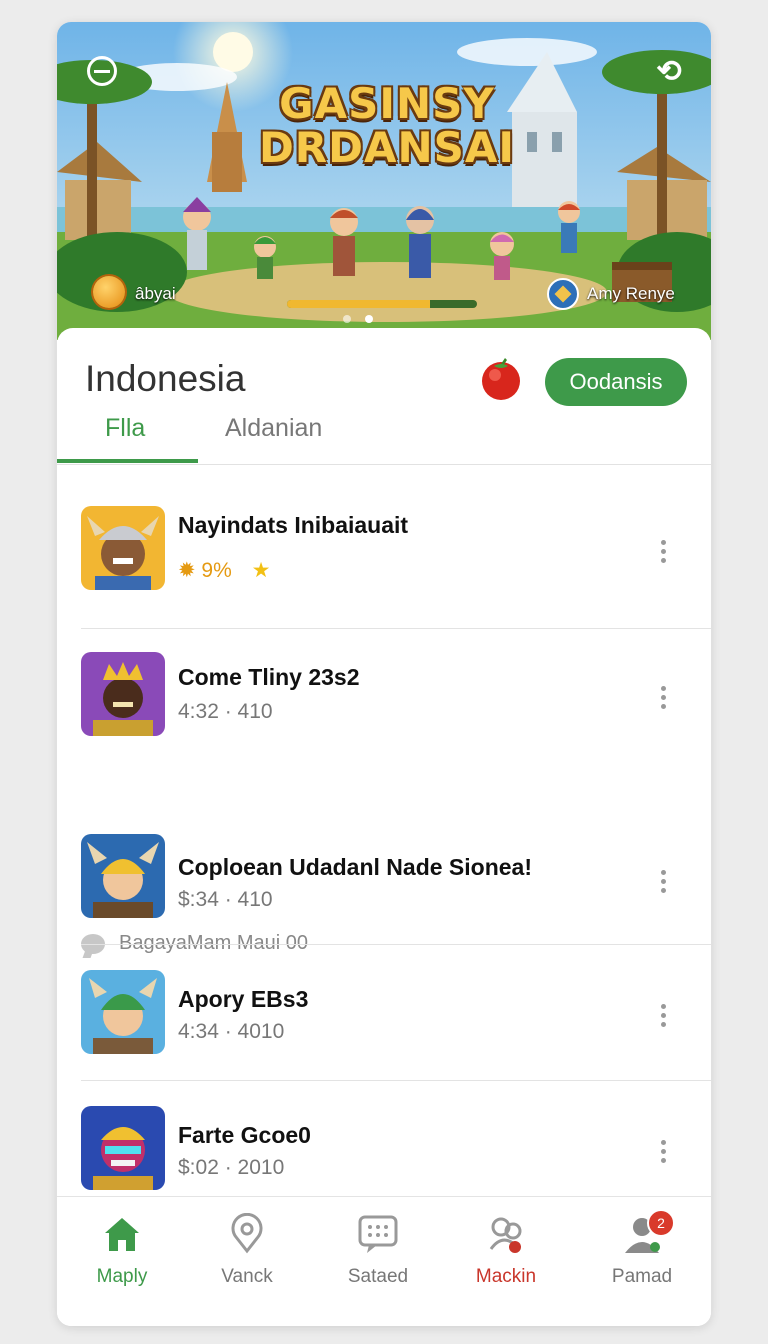 The height and width of the screenshot is (1344, 768). What do you see at coordinates (122, 1234) in the screenshot?
I see `home-icon` at bounding box center [122, 1234].